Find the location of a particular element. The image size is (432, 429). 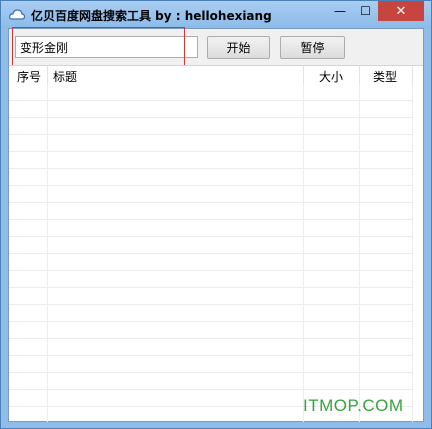

column-header-type: 类型 is located at coordinates (385, 76).